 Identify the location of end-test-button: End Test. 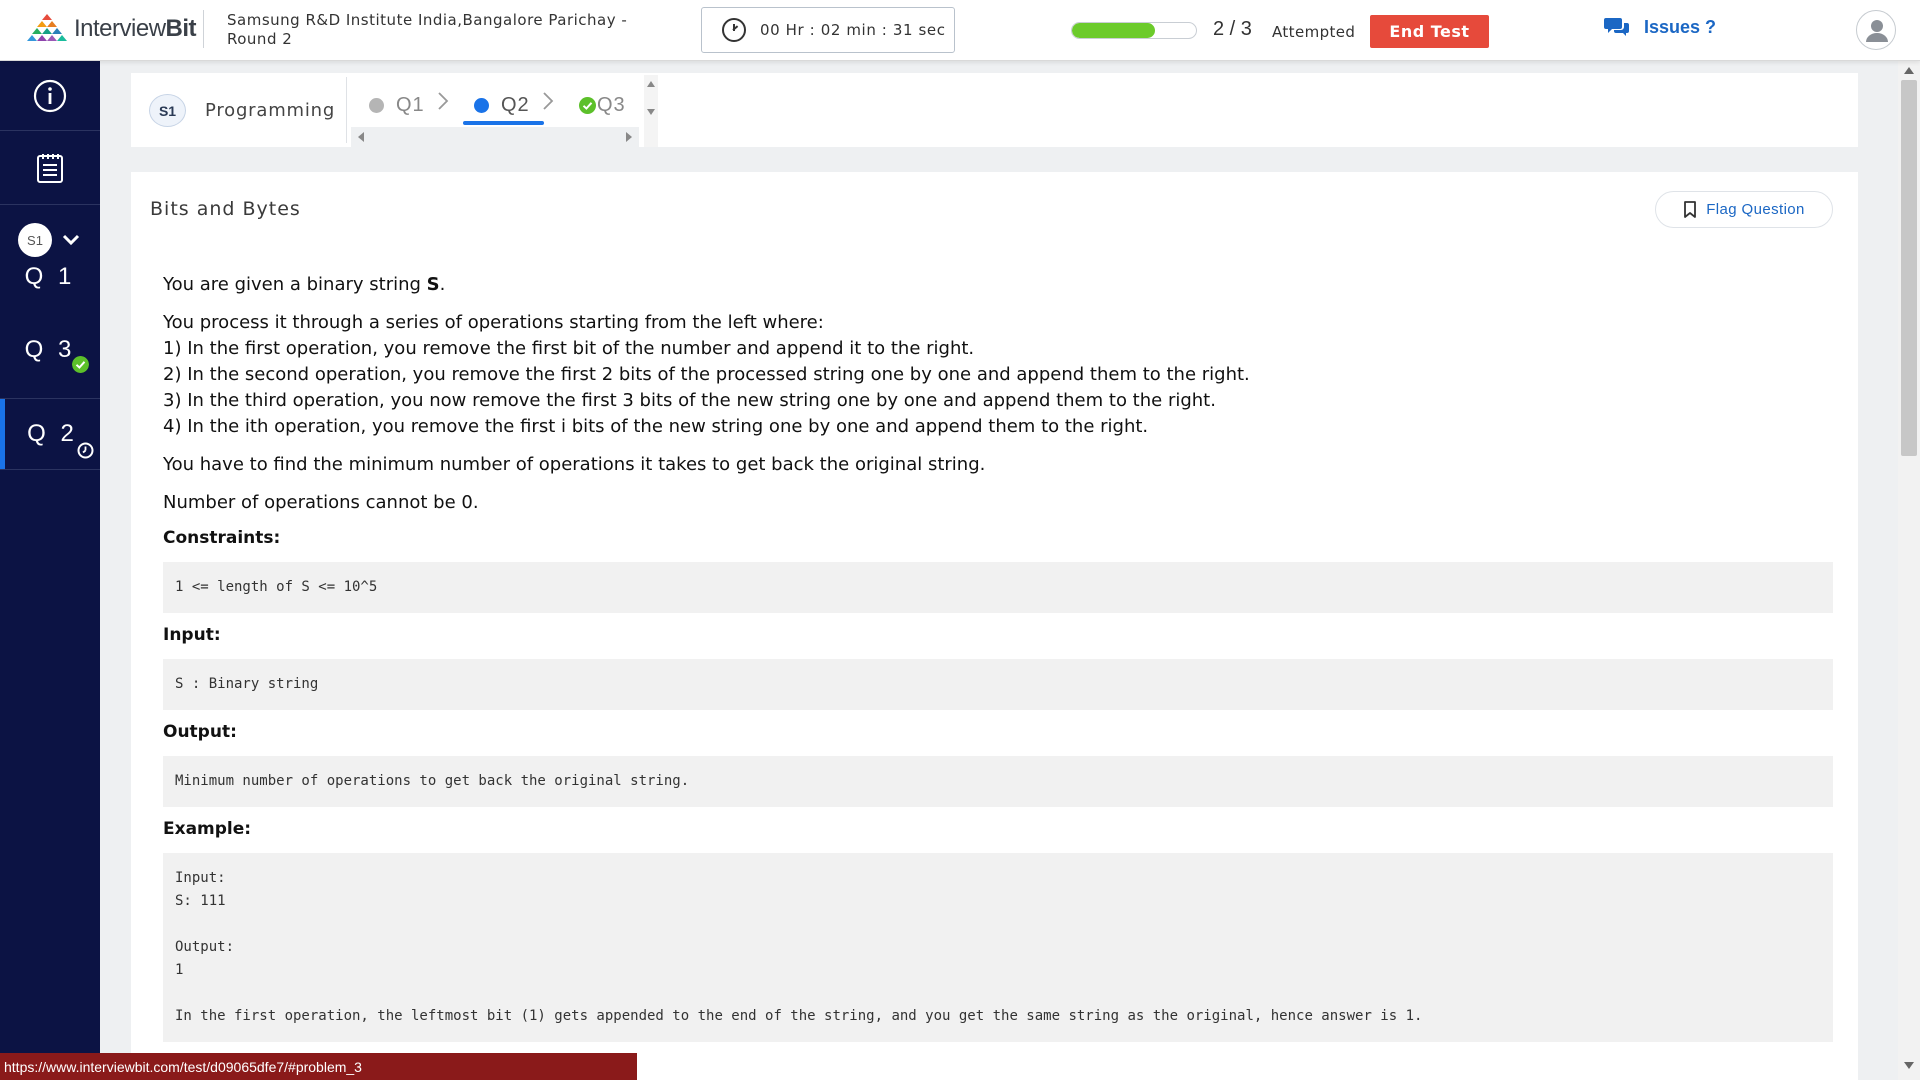
(1429, 31).